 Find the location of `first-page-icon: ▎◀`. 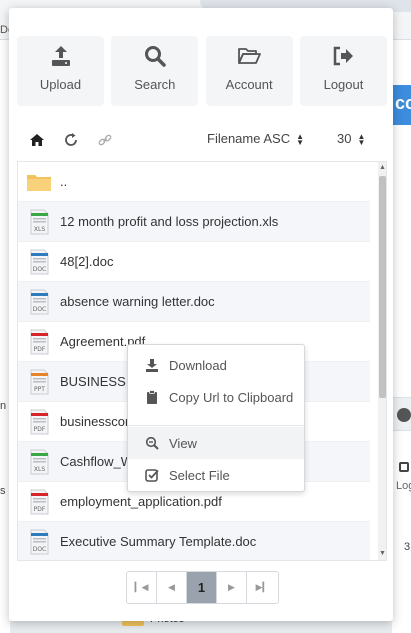

first-page-icon: ▎◀ is located at coordinates (141, 587).